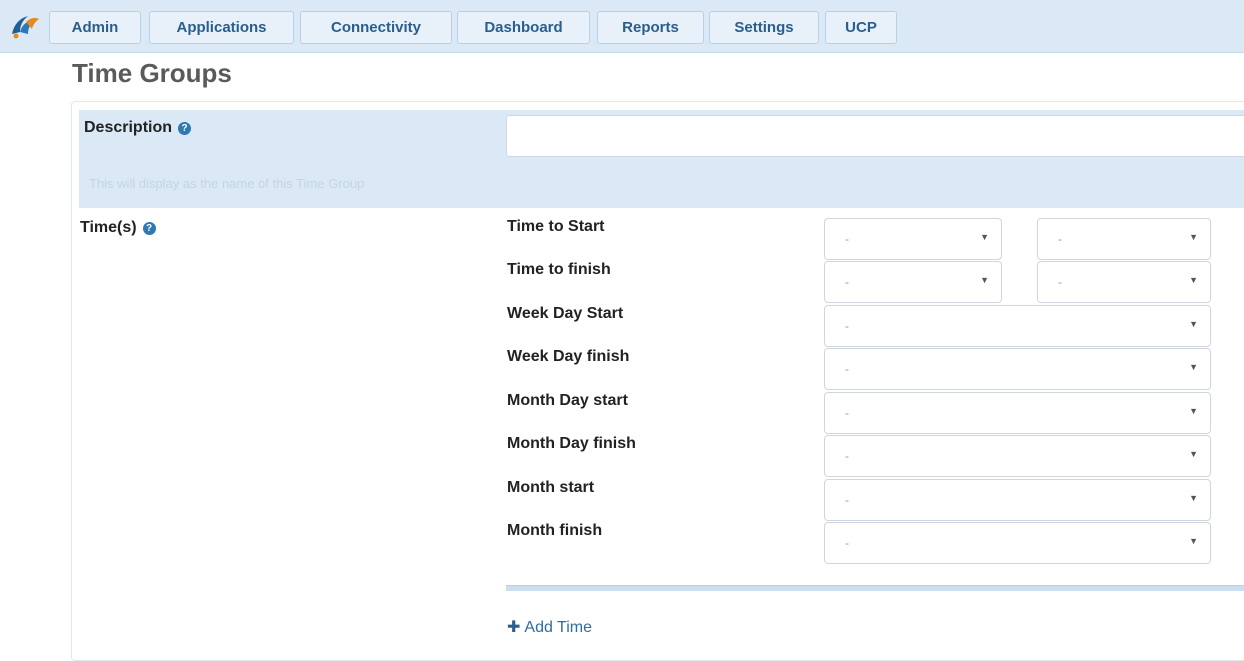 The width and height of the screenshot is (1244, 661). Describe the element at coordinates (549, 627) in the screenshot. I see `add-time-link: ✚ Add Time` at that location.